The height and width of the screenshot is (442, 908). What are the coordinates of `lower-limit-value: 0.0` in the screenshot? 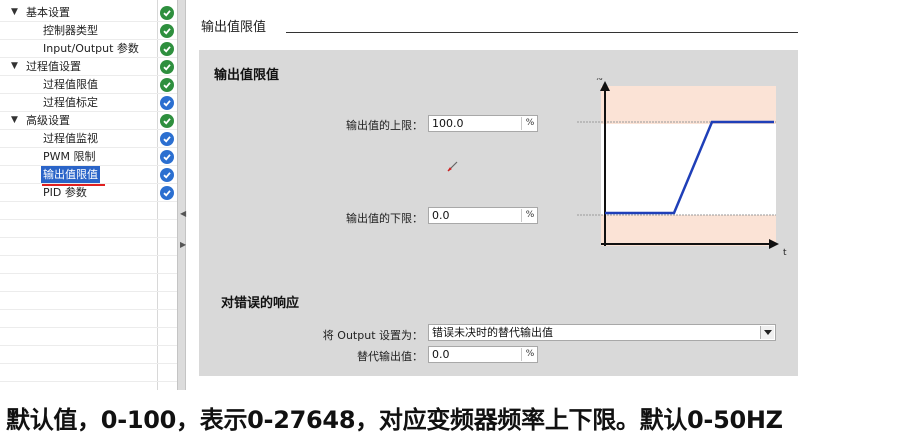 It's located at (441, 215).